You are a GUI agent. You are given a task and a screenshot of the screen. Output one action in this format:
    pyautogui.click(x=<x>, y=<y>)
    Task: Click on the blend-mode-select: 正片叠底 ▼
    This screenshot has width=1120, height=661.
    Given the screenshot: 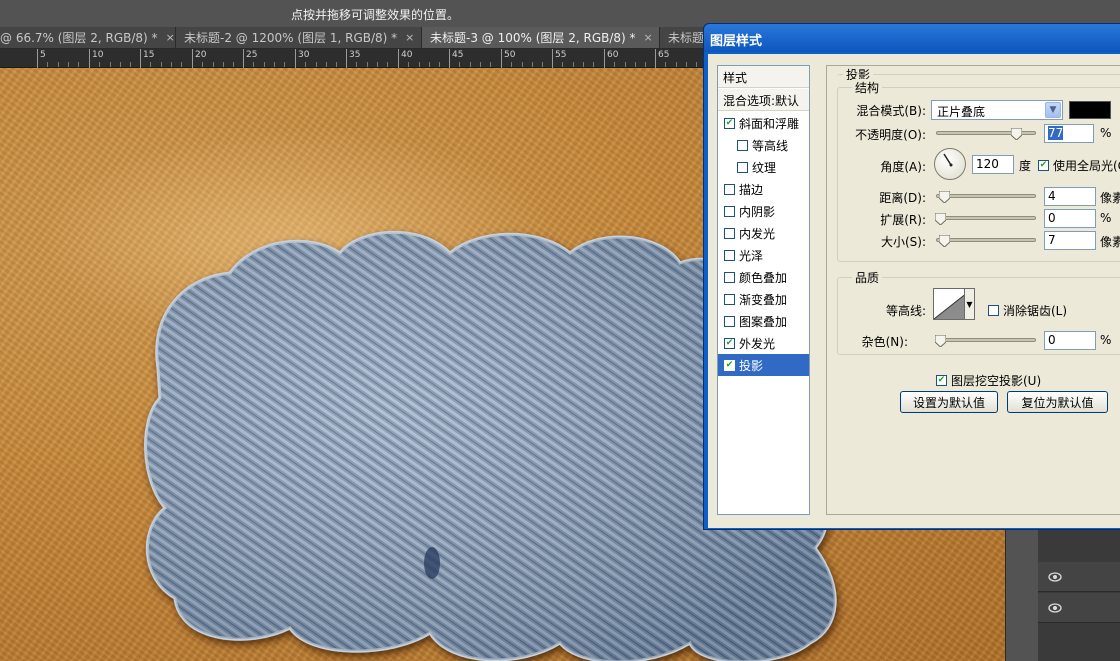 What is the action you would take?
    pyautogui.click(x=997, y=110)
    